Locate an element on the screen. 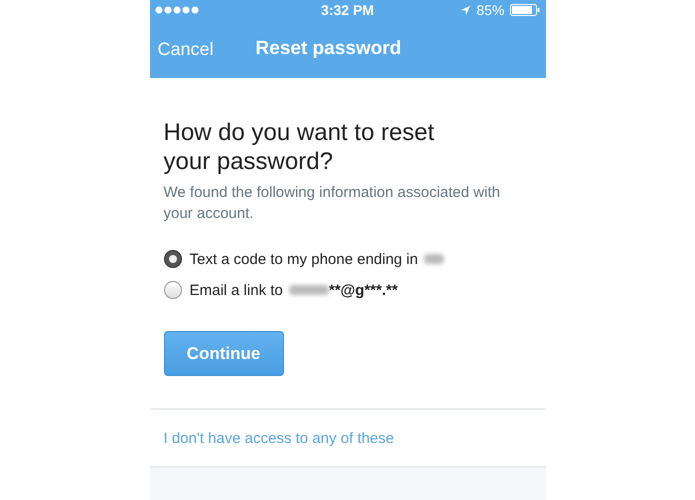 The height and width of the screenshot is (500, 695). heading: How do you want to reset your password? is located at coordinates (300, 147).